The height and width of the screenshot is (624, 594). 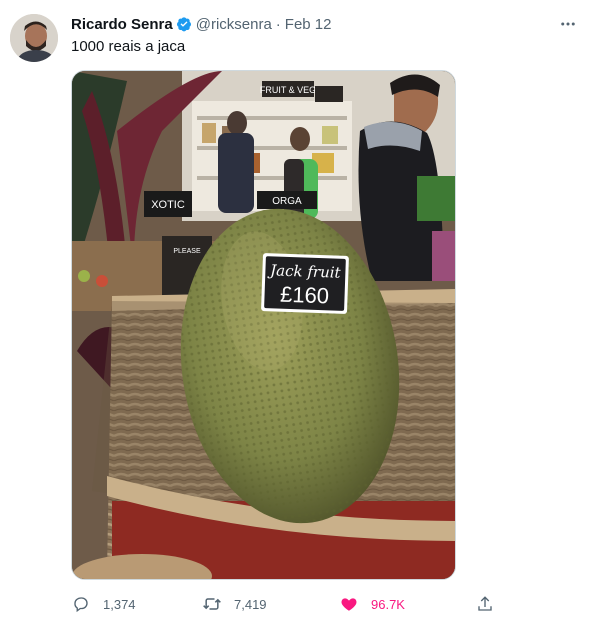 I want to click on like-count: 96.7K, so click(x=388, y=604).